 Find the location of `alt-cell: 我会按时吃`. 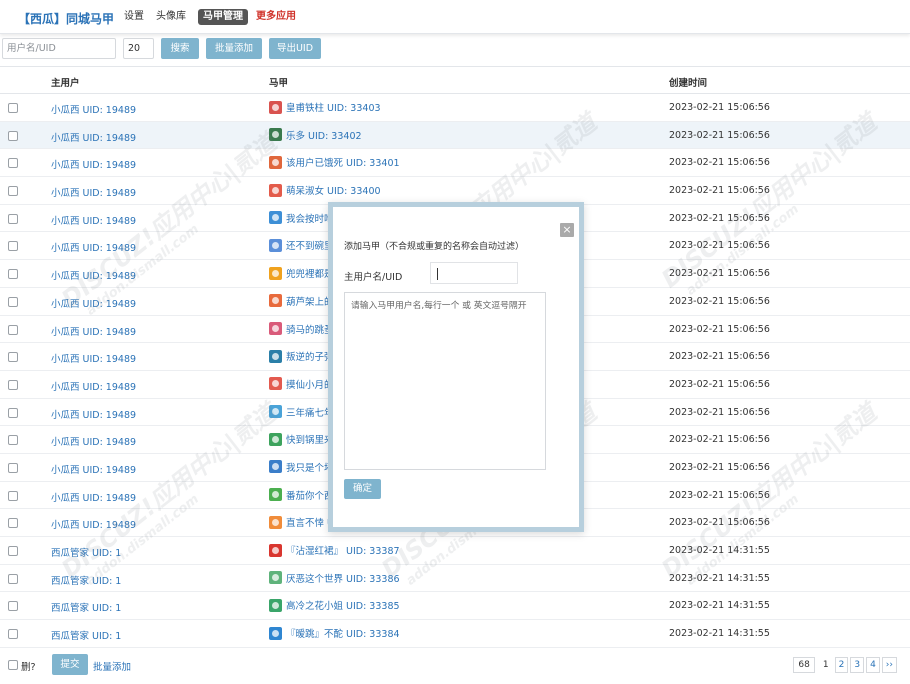

alt-cell: 我会按时吃 is located at coordinates (301, 218).